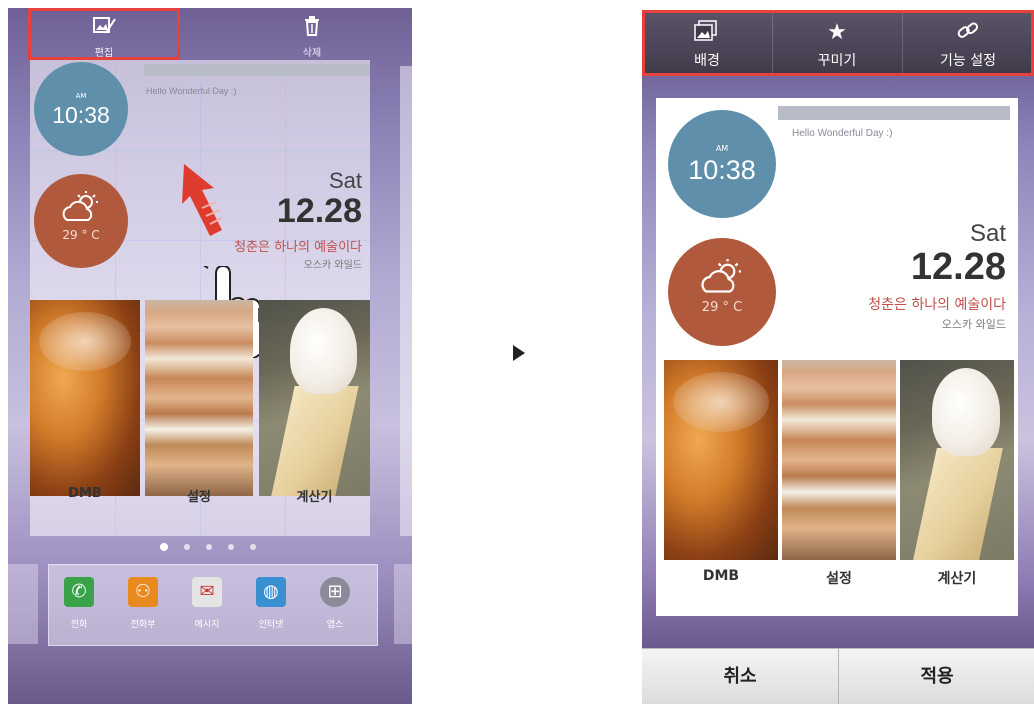 The image size is (1034, 704). I want to click on dock-apps: ⊞ 앱스, so click(335, 603).